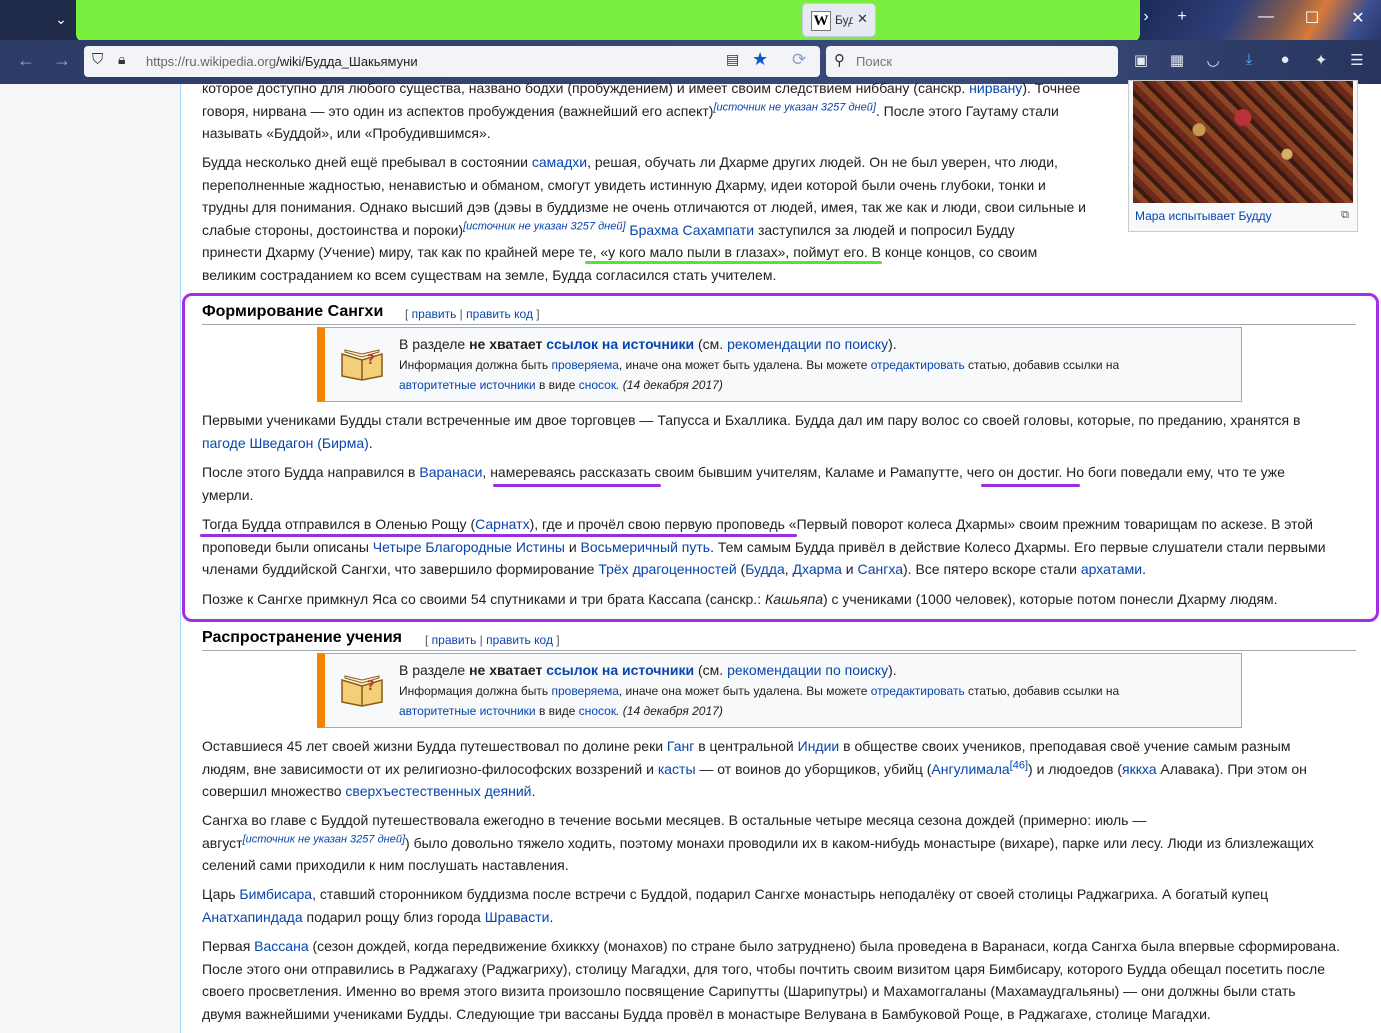 The image size is (1381, 1033). I want to click on link-brahma-sahampati: Брахма Сахампати, so click(691, 230).